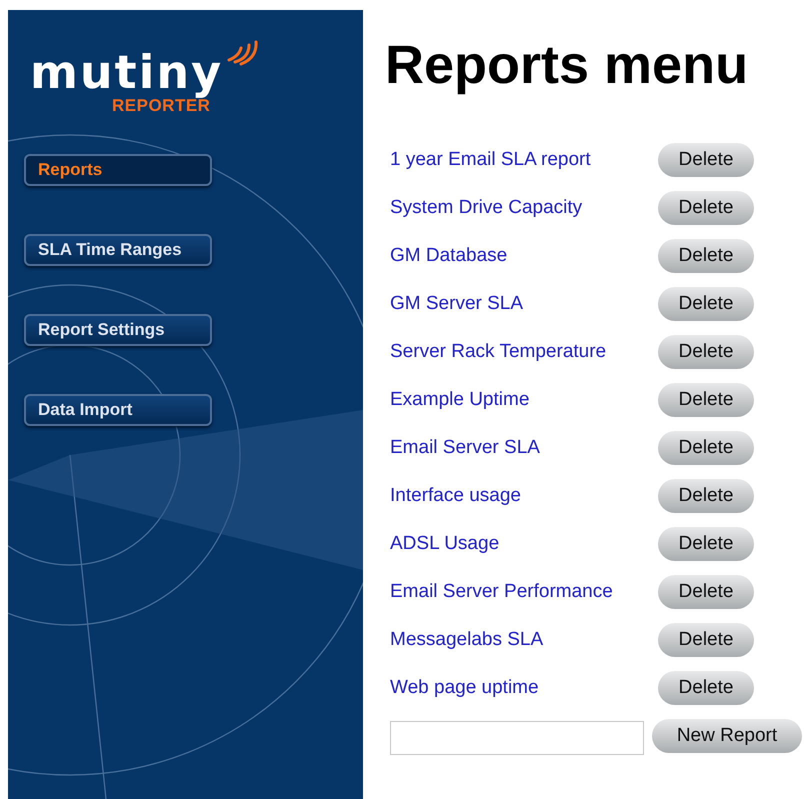 This screenshot has width=810, height=799. I want to click on report-link: GM Database, so click(524, 256).